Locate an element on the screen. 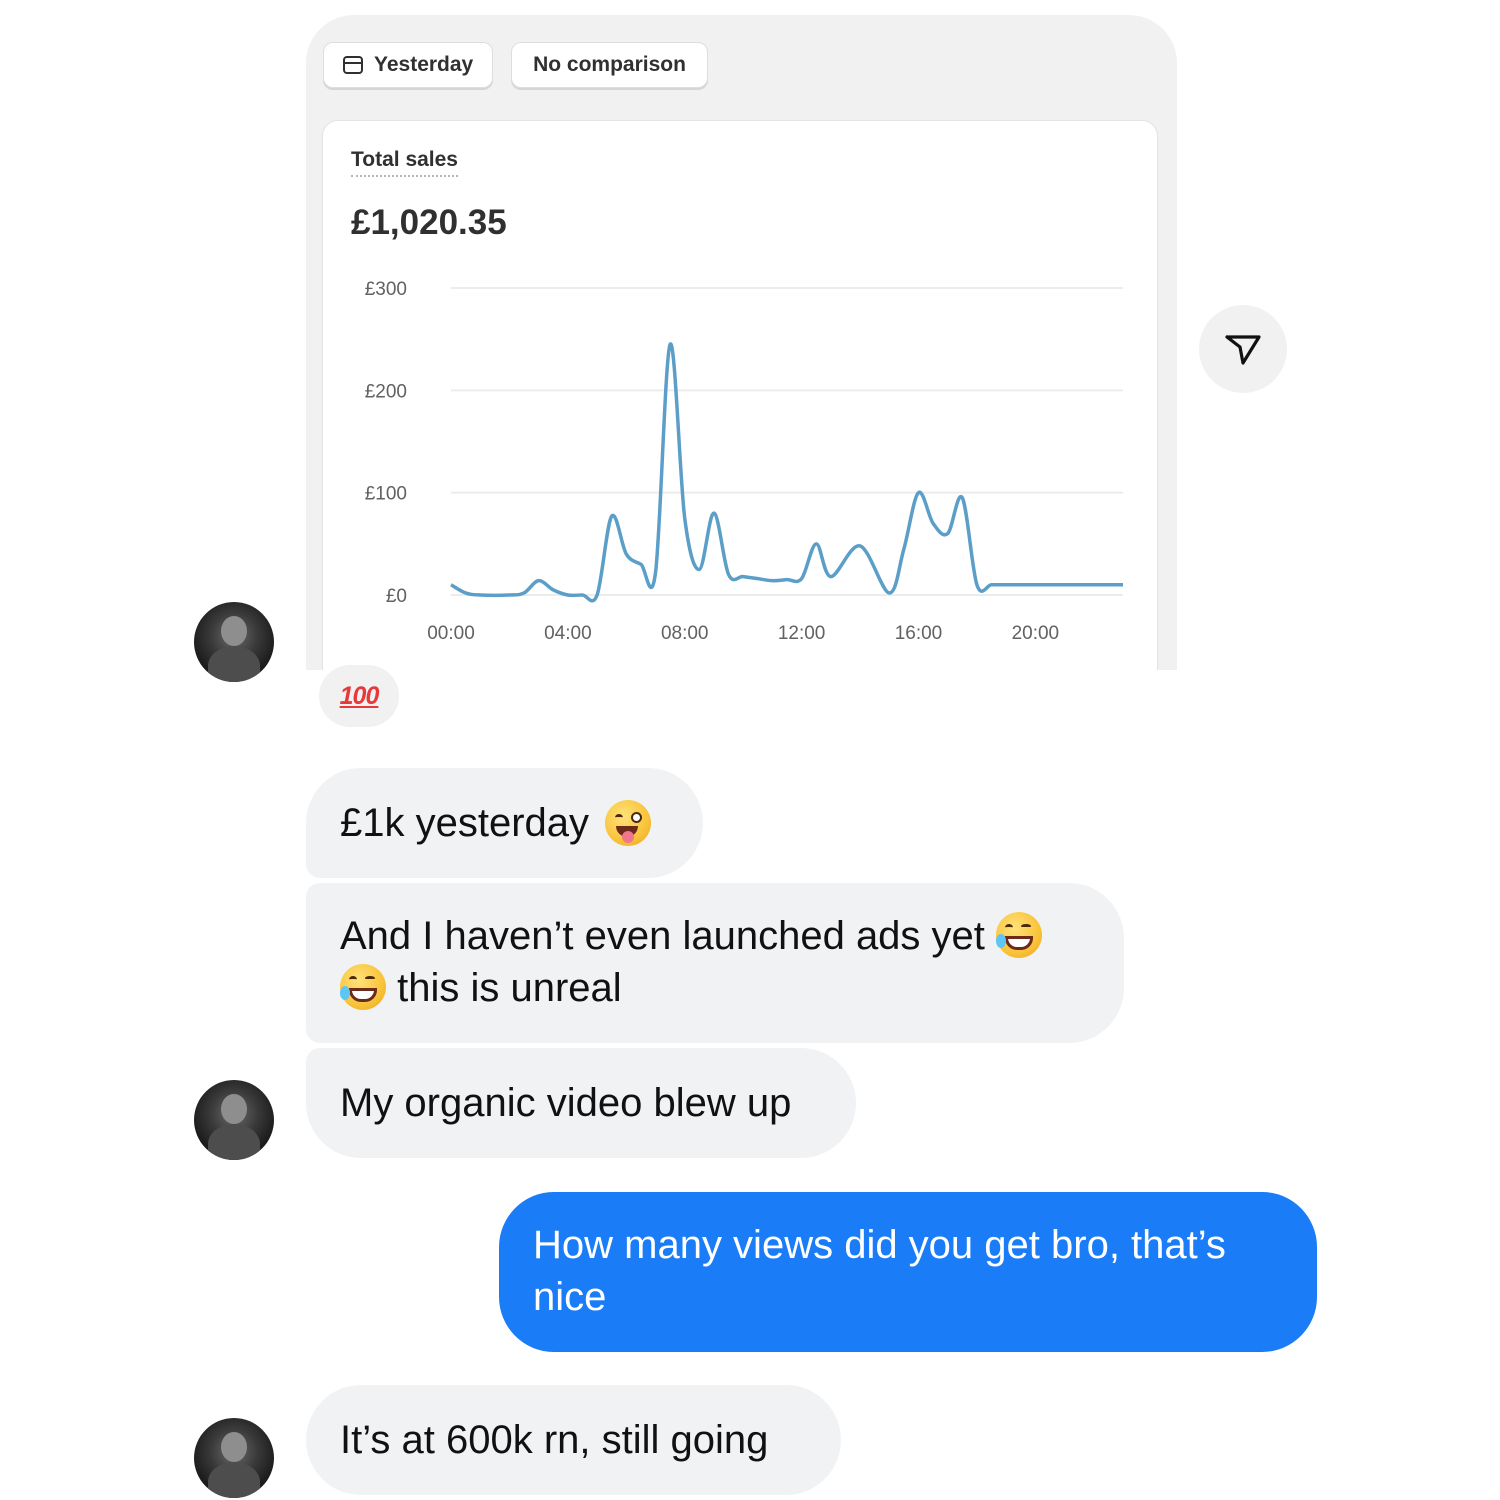 The width and height of the screenshot is (1500, 1500). date-filter-button: Yesterday is located at coordinates (408, 65).